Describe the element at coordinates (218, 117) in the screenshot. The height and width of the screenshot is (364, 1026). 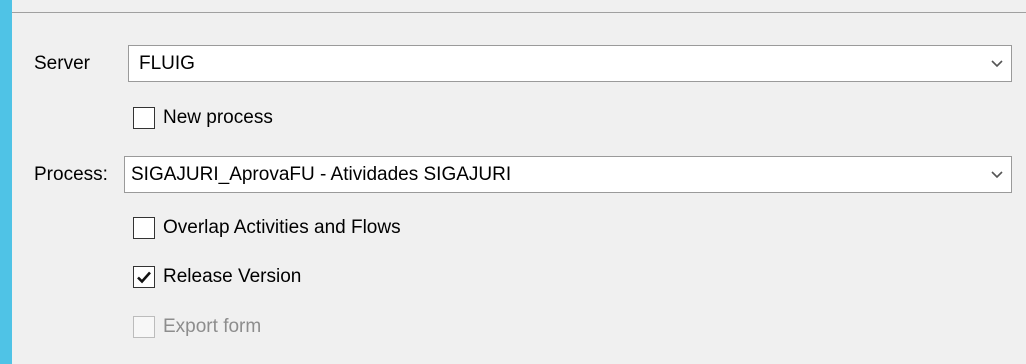
I see `new-process-label: New process` at that location.